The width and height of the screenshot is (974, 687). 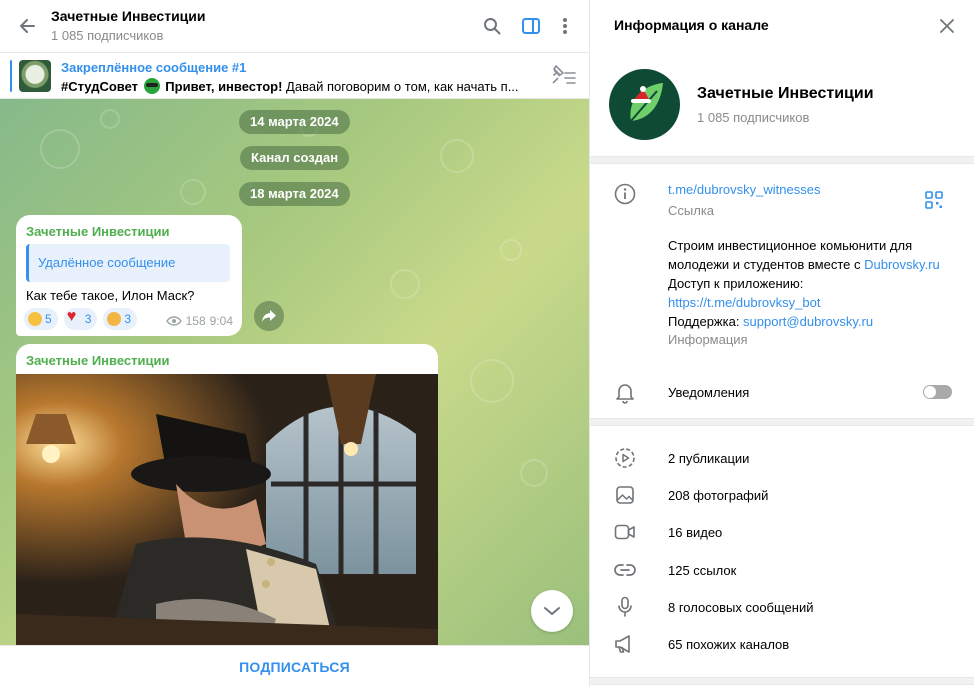 I want to click on reaction-grinning: 5, so click(x=41, y=319).